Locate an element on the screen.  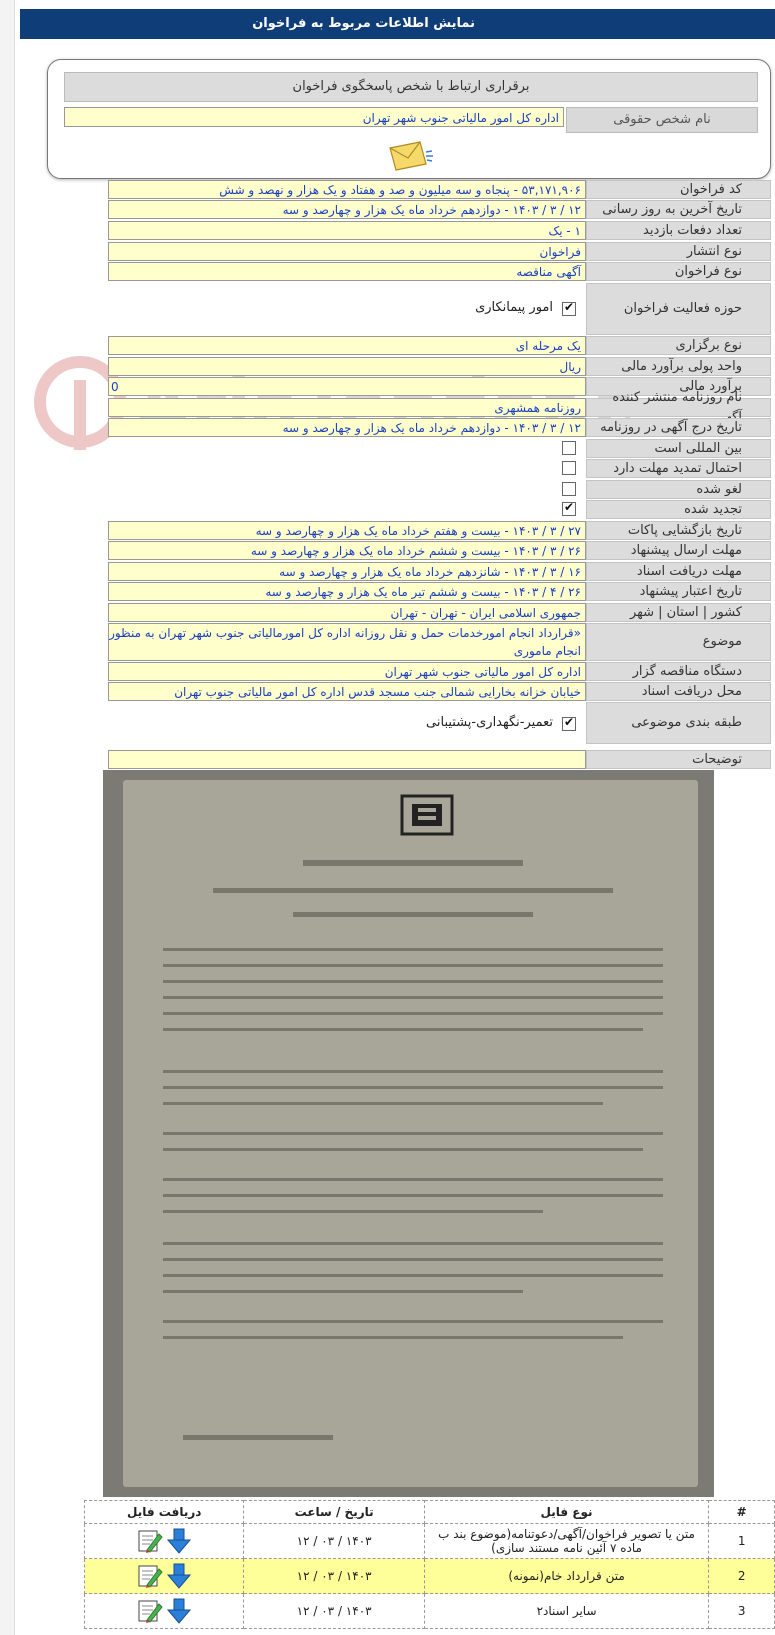
field-label: طبقه بندی موضوعی is located at coordinates (678, 723).